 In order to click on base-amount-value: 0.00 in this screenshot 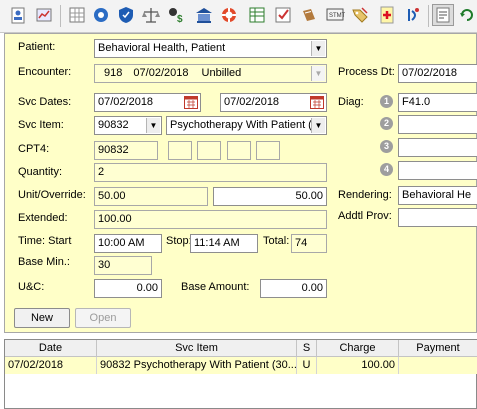, I will do `click(312, 288)`.